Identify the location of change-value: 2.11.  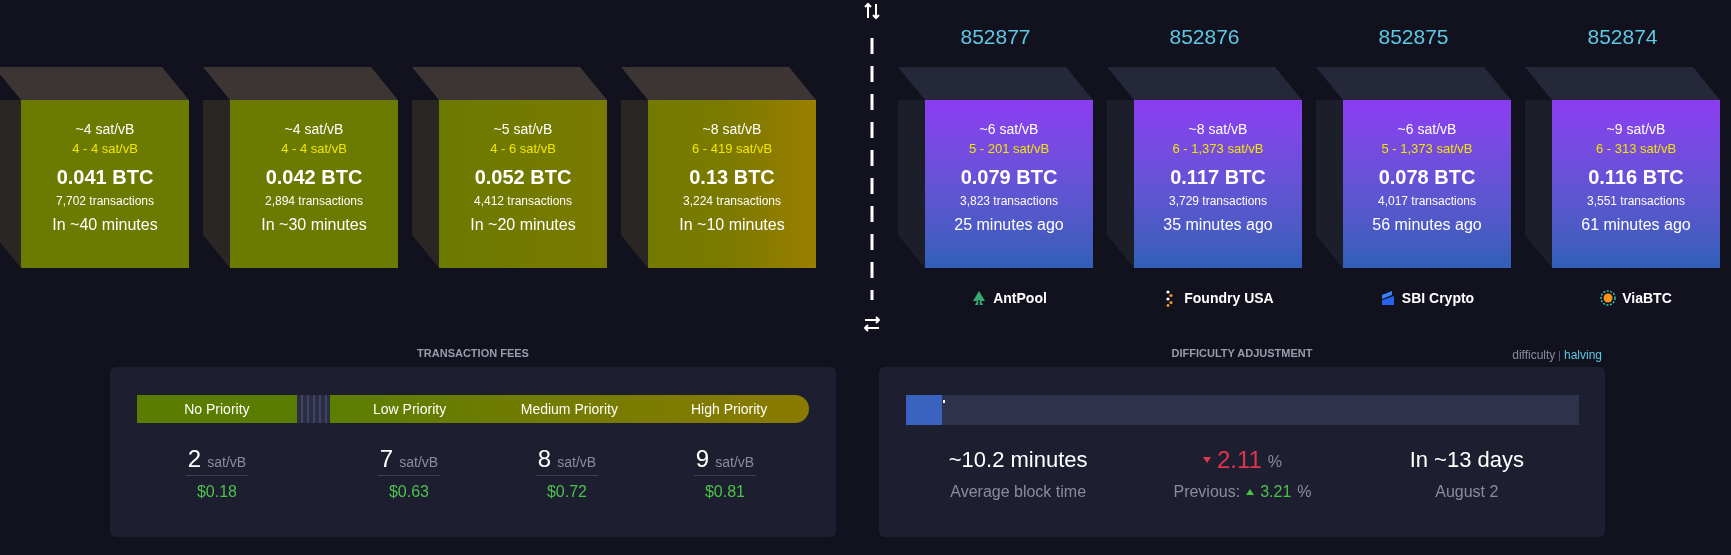
(1239, 460).